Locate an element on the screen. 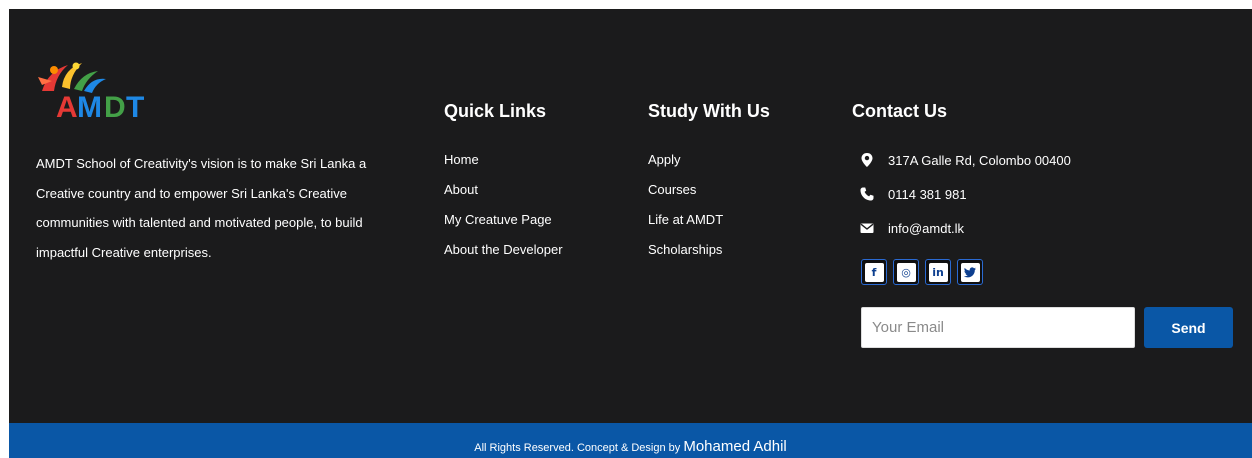  amdt-logo: A M D T is located at coordinates (104, 90).